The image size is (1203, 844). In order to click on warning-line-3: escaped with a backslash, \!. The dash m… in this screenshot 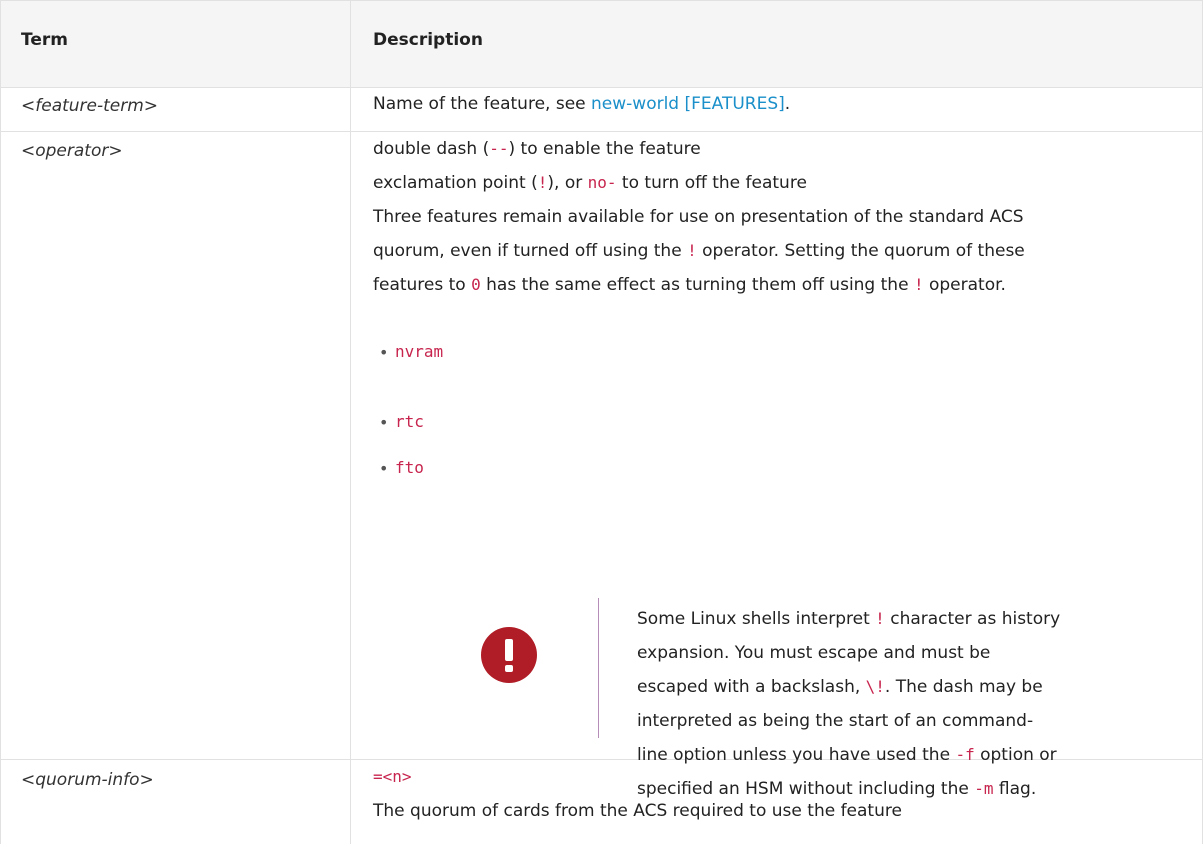, I will do `click(848, 687)`.